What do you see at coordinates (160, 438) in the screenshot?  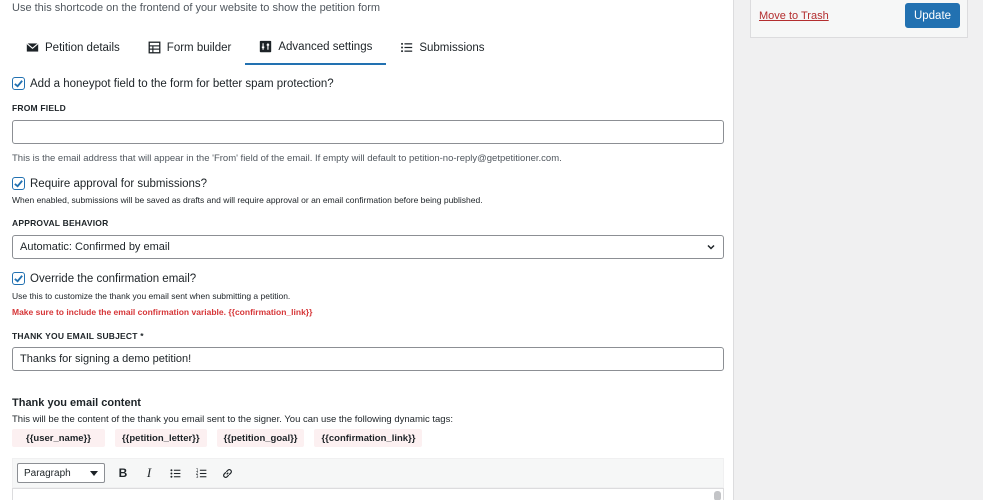 I see `tag-petition-letter: {{petition_letter}}` at bounding box center [160, 438].